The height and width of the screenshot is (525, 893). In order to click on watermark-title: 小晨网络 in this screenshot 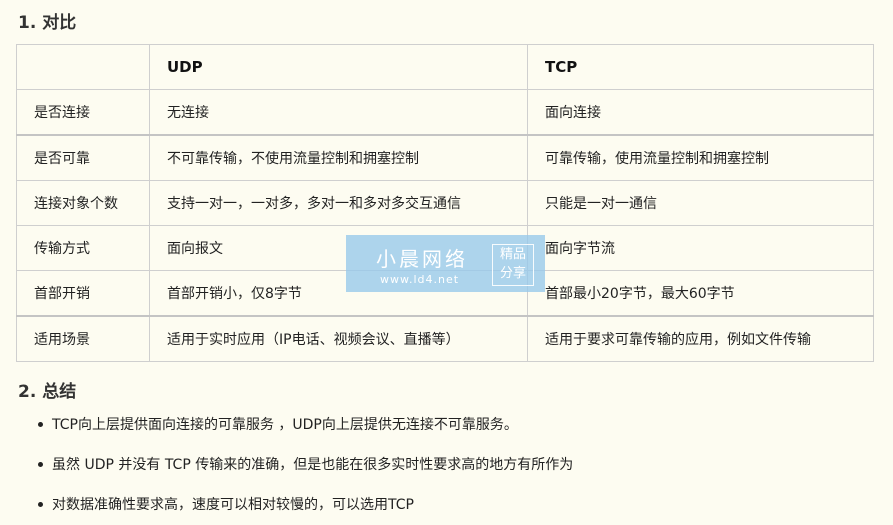, I will do `click(422, 259)`.